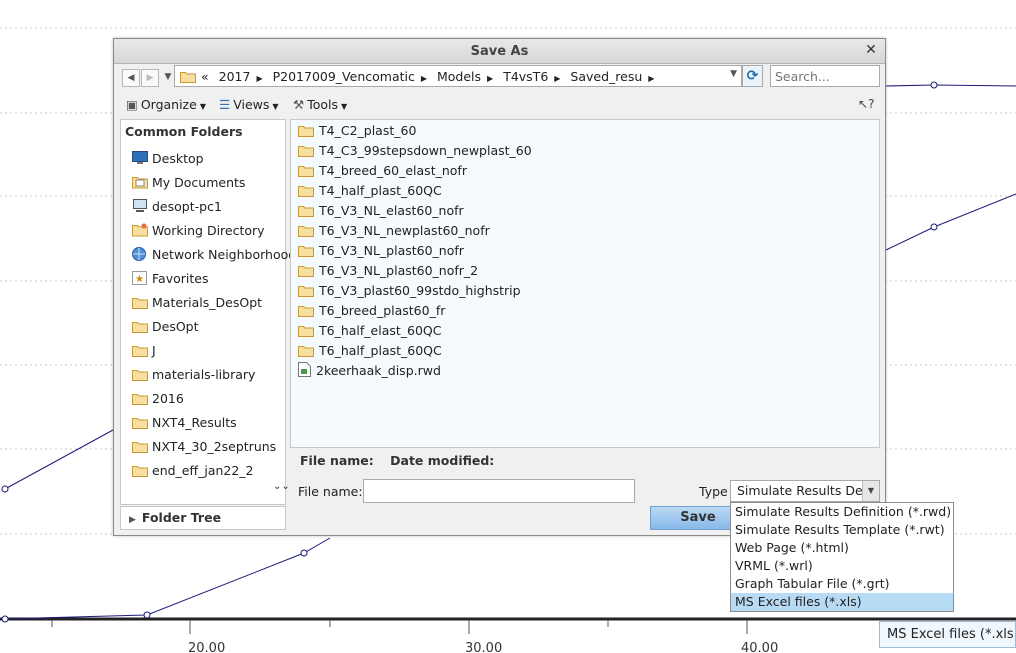 The height and width of the screenshot is (653, 1016). What do you see at coordinates (140, 230) in the screenshot?
I see `working-directory-icon` at bounding box center [140, 230].